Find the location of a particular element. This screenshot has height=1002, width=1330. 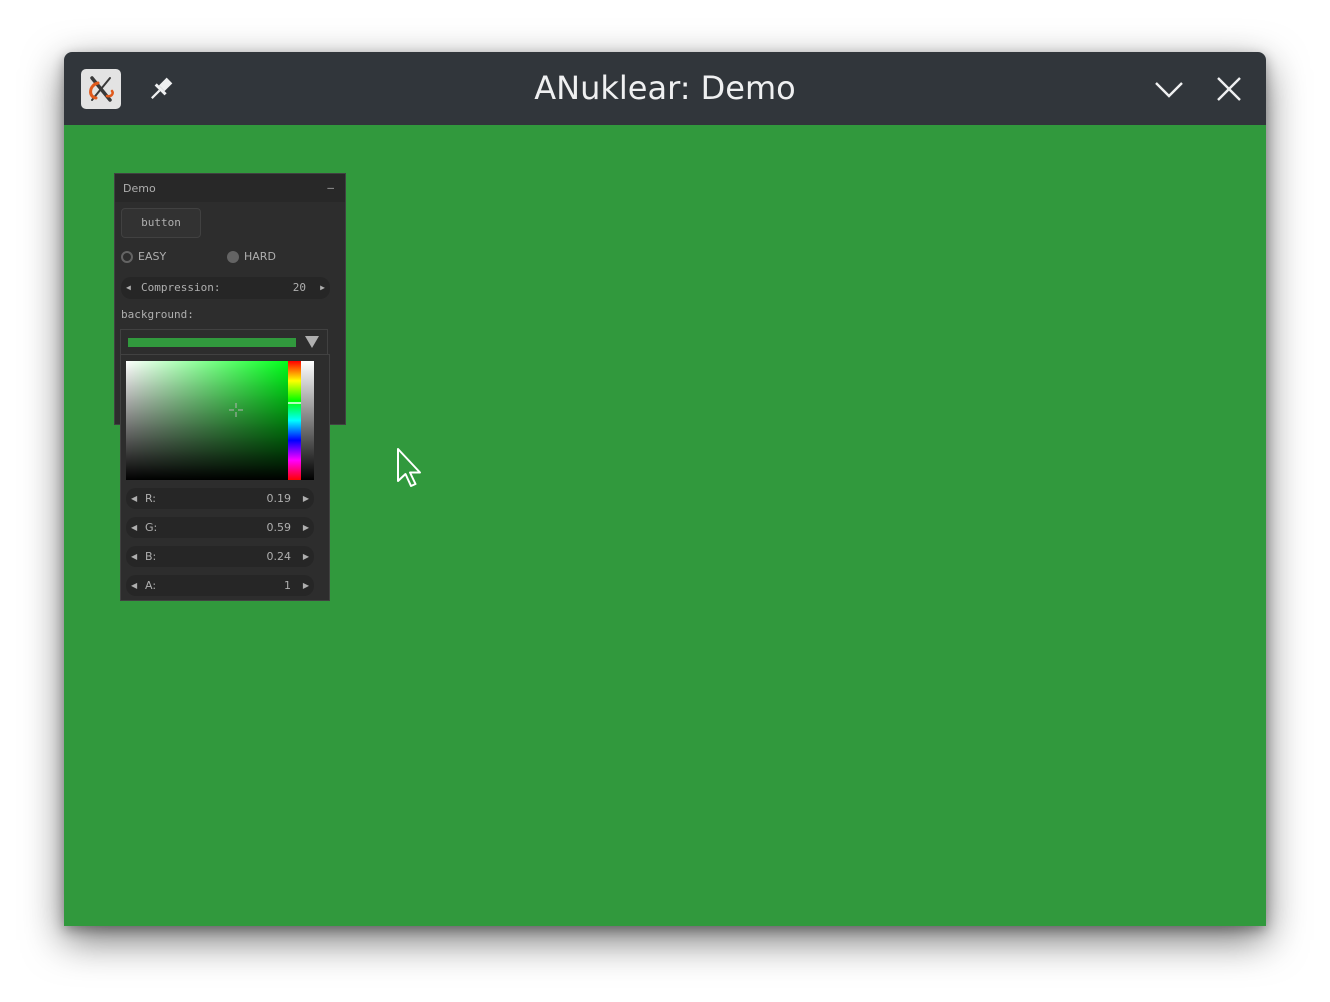

triangle-down-icon is located at coordinates (312, 342).